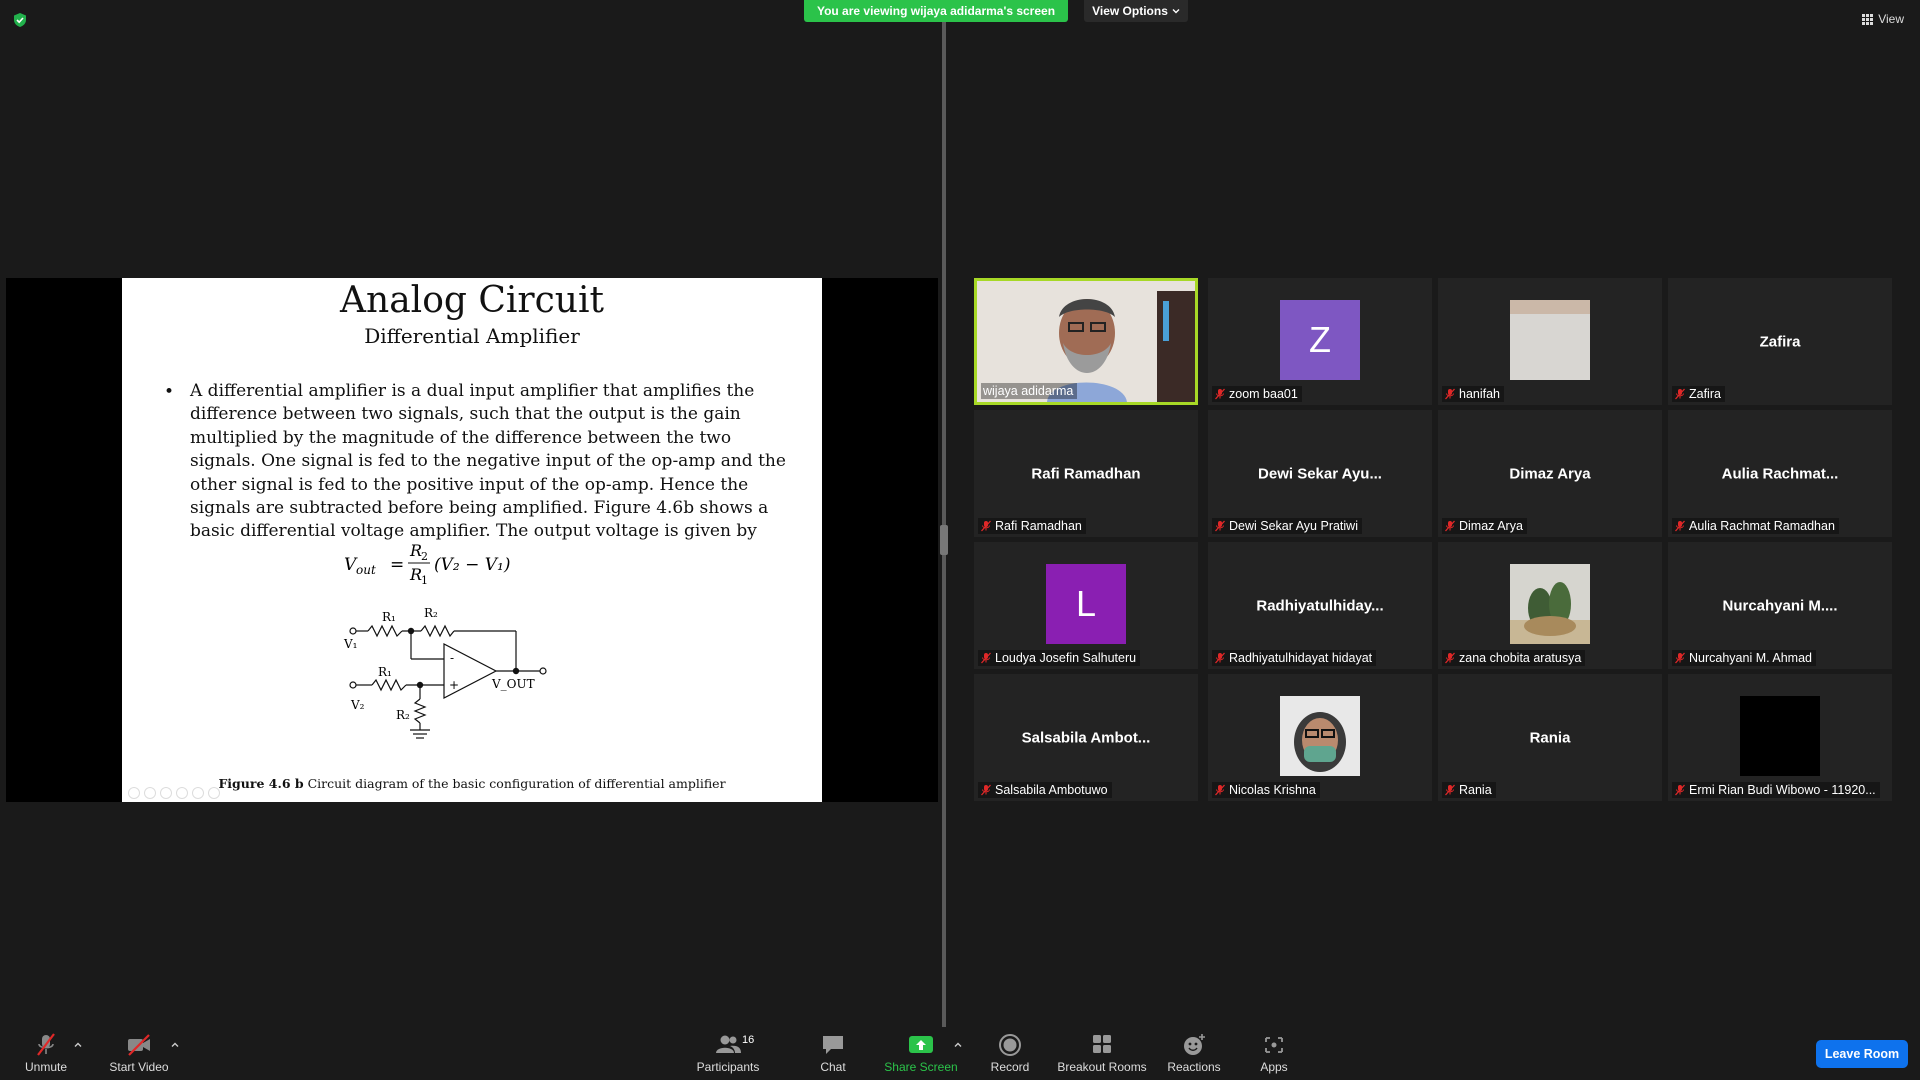 The image size is (1920, 1080). What do you see at coordinates (174, 793) in the screenshot?
I see `slide-nav-controls` at bounding box center [174, 793].